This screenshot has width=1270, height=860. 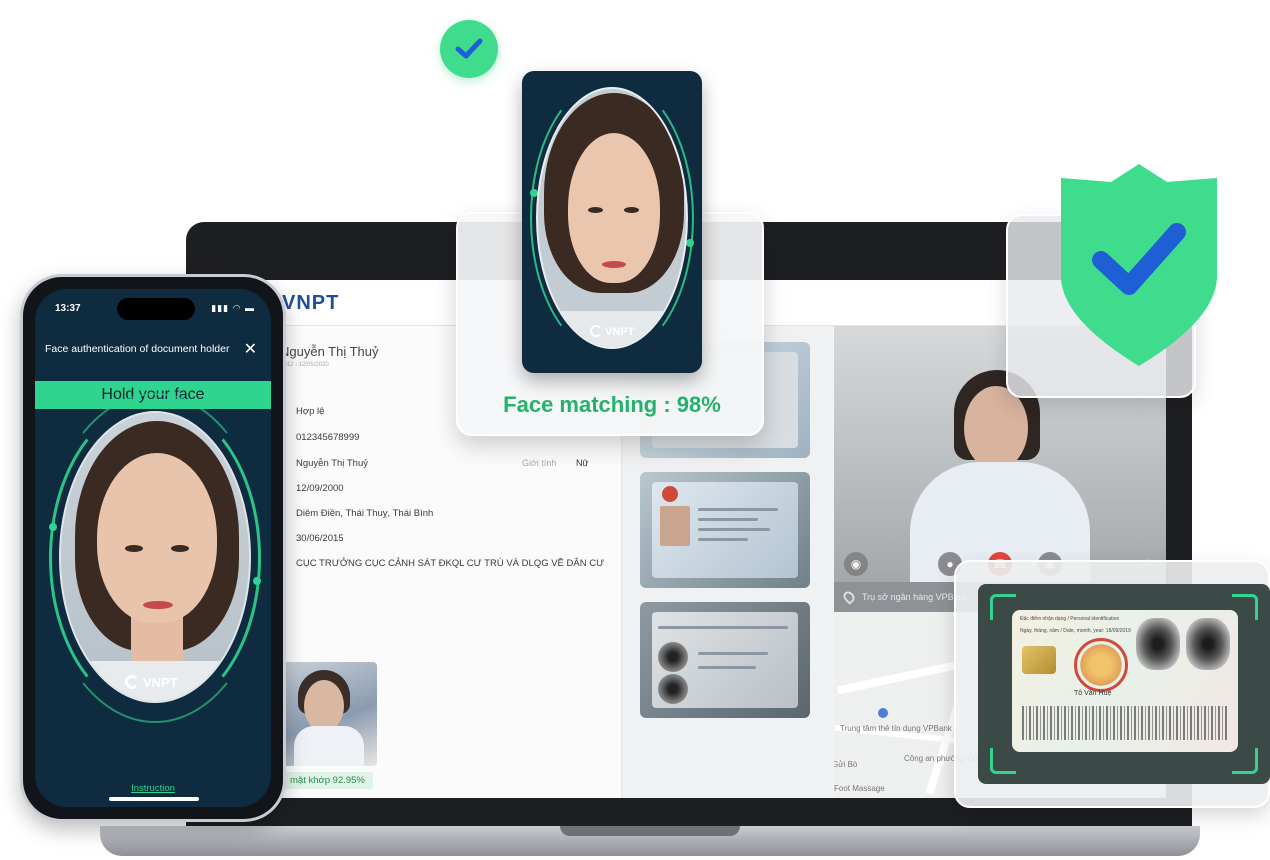 I want to click on map-poi-icon, so click(x=883, y=713).